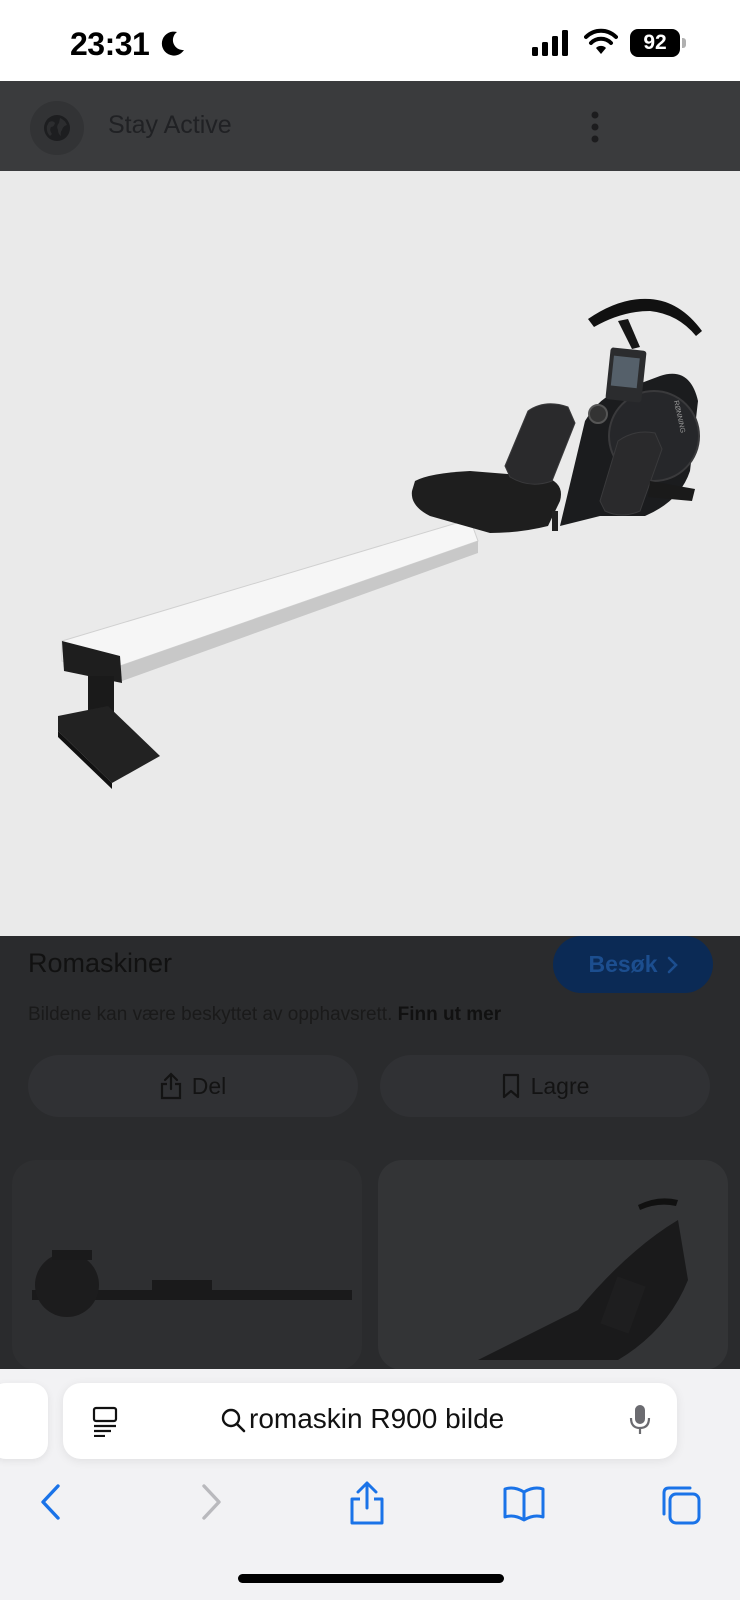 Image resolution: width=740 pixels, height=1600 pixels. What do you see at coordinates (110, 44) in the screenshot?
I see `status-time: 23:31` at bounding box center [110, 44].